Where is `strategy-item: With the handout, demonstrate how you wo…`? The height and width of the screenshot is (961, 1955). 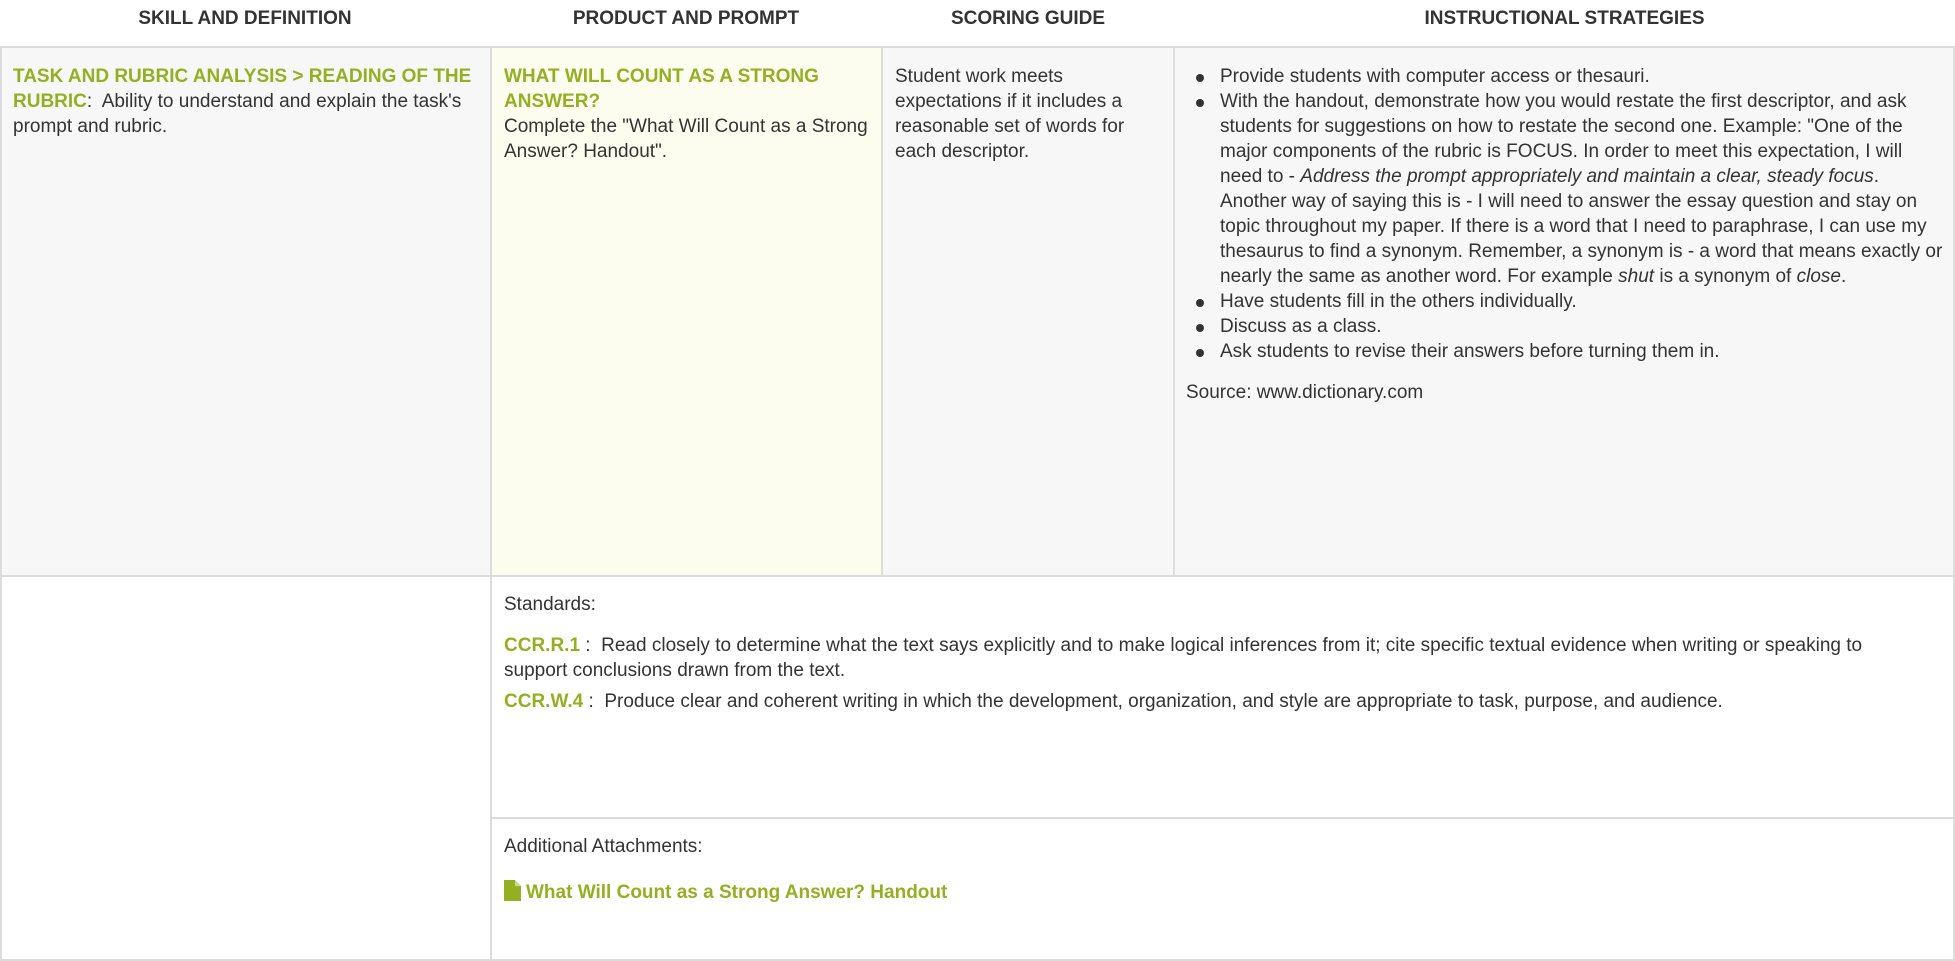
strategy-item: With the handout, demonstrate how you wo… is located at coordinates (1564, 189).